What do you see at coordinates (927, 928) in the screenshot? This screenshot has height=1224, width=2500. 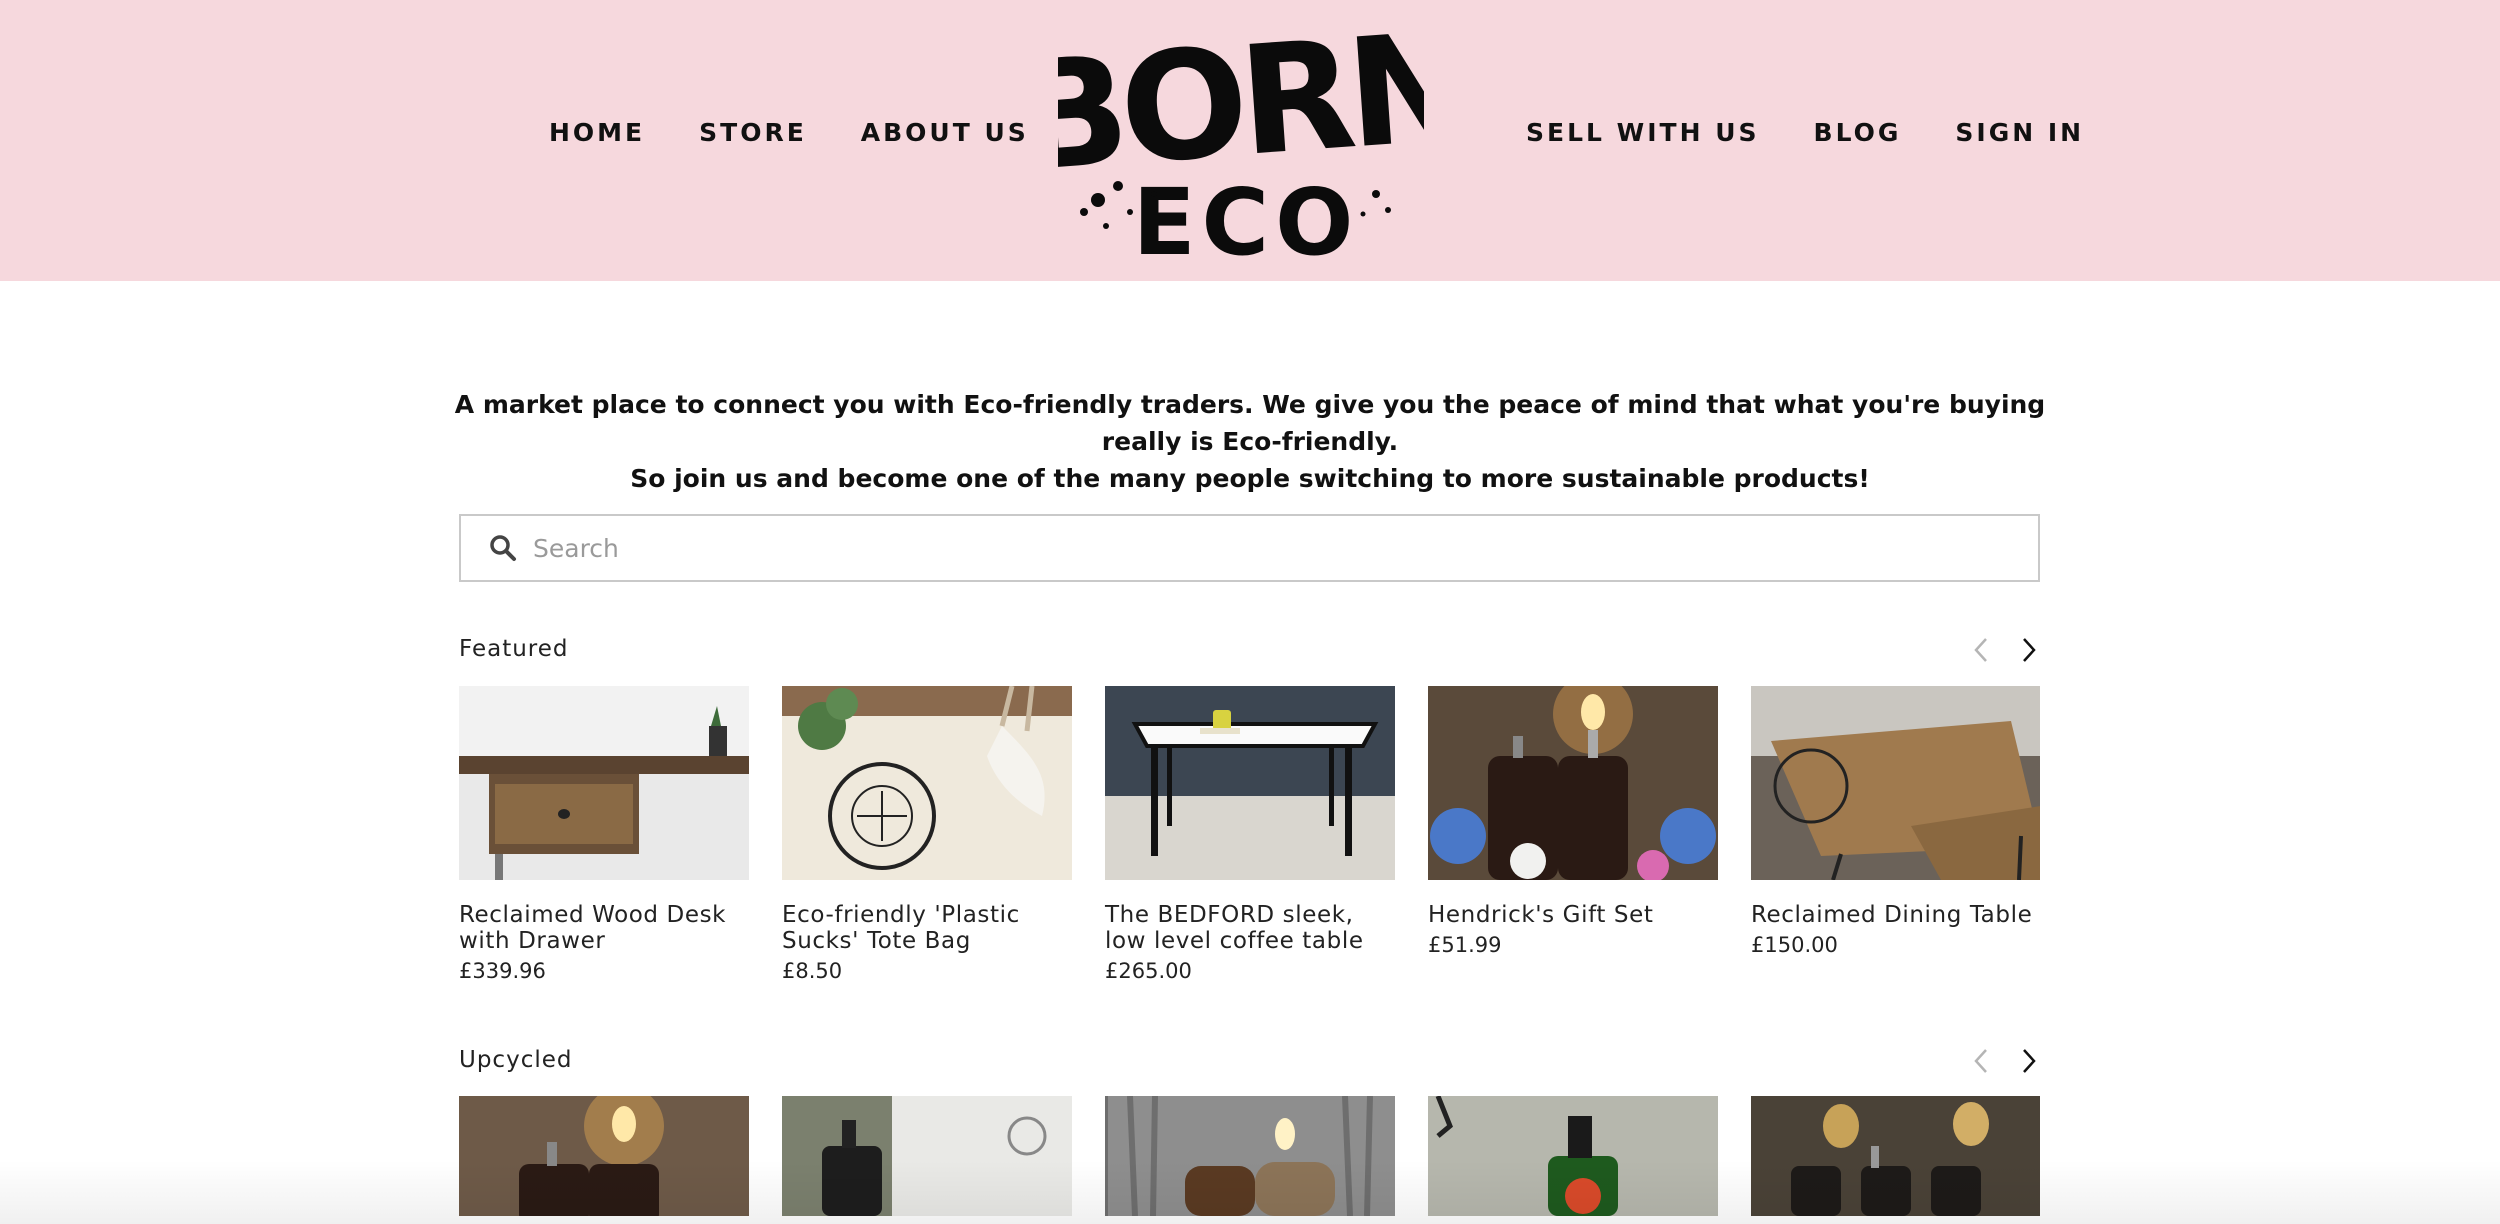 I see `product-name: Eco-friendly 'Plastic Sucks' Tote Bag` at bounding box center [927, 928].